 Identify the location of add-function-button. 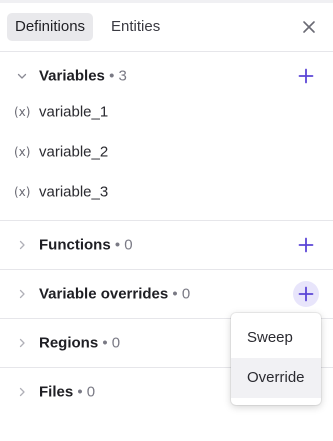
(306, 245).